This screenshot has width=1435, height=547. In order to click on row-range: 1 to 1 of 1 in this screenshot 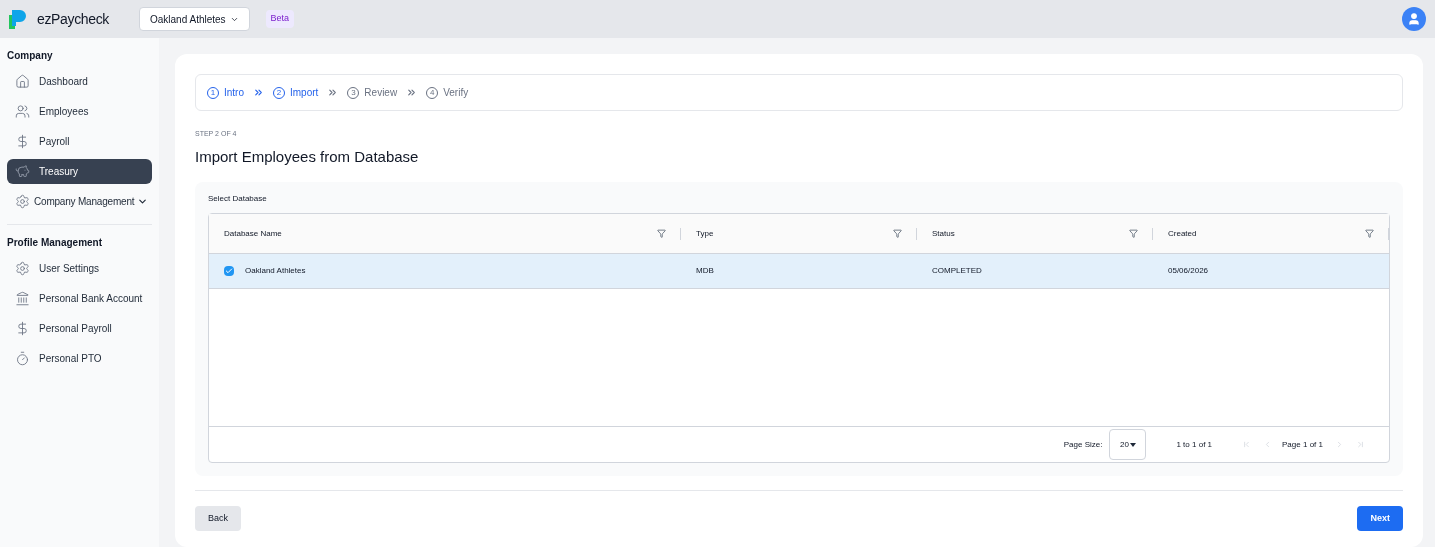, I will do `click(1194, 444)`.